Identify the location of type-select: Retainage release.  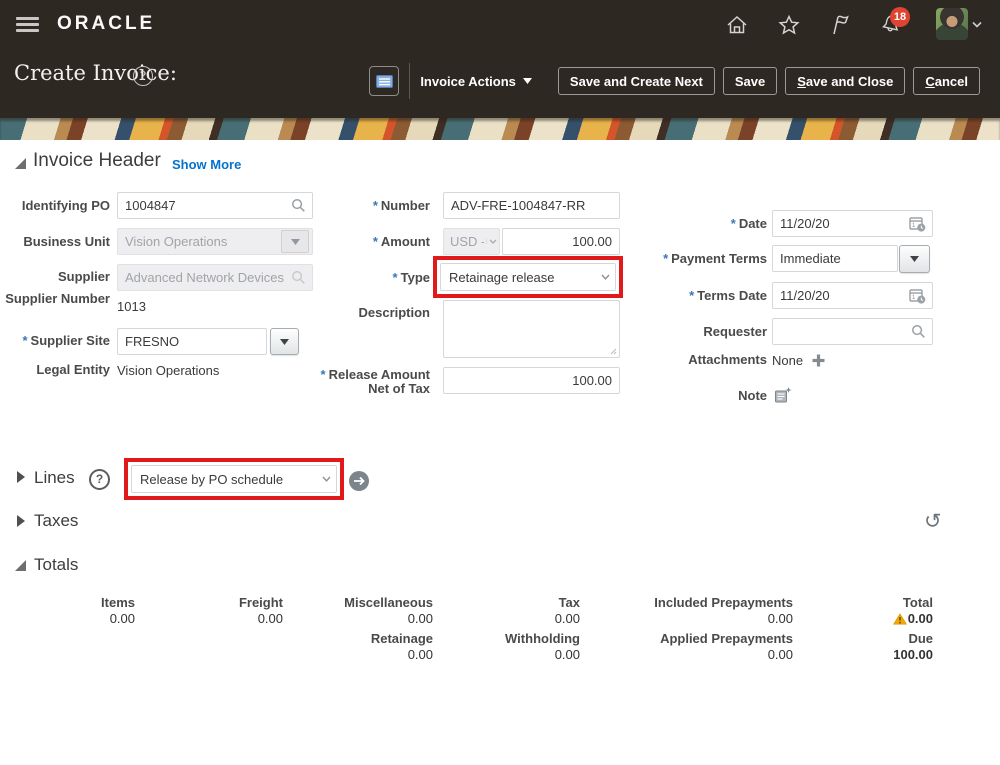
(528, 277).